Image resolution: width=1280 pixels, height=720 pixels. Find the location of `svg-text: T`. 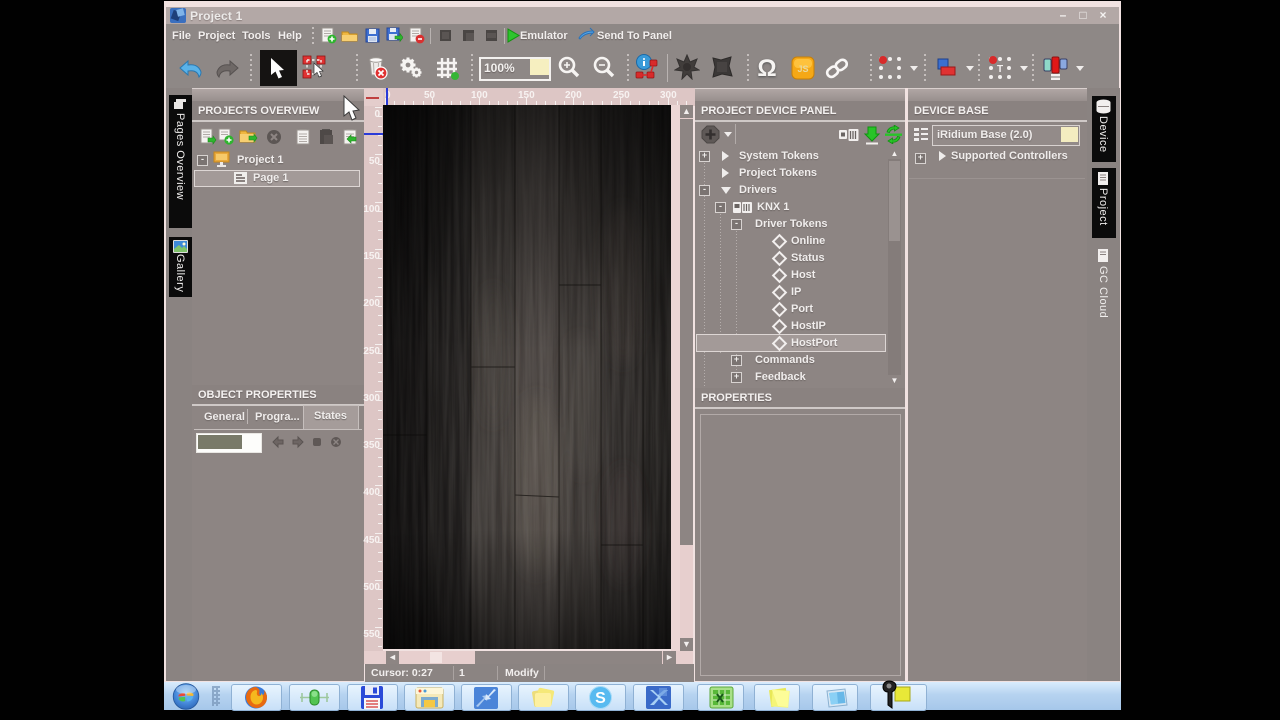

svg-text: T is located at coordinates (1000, 69).